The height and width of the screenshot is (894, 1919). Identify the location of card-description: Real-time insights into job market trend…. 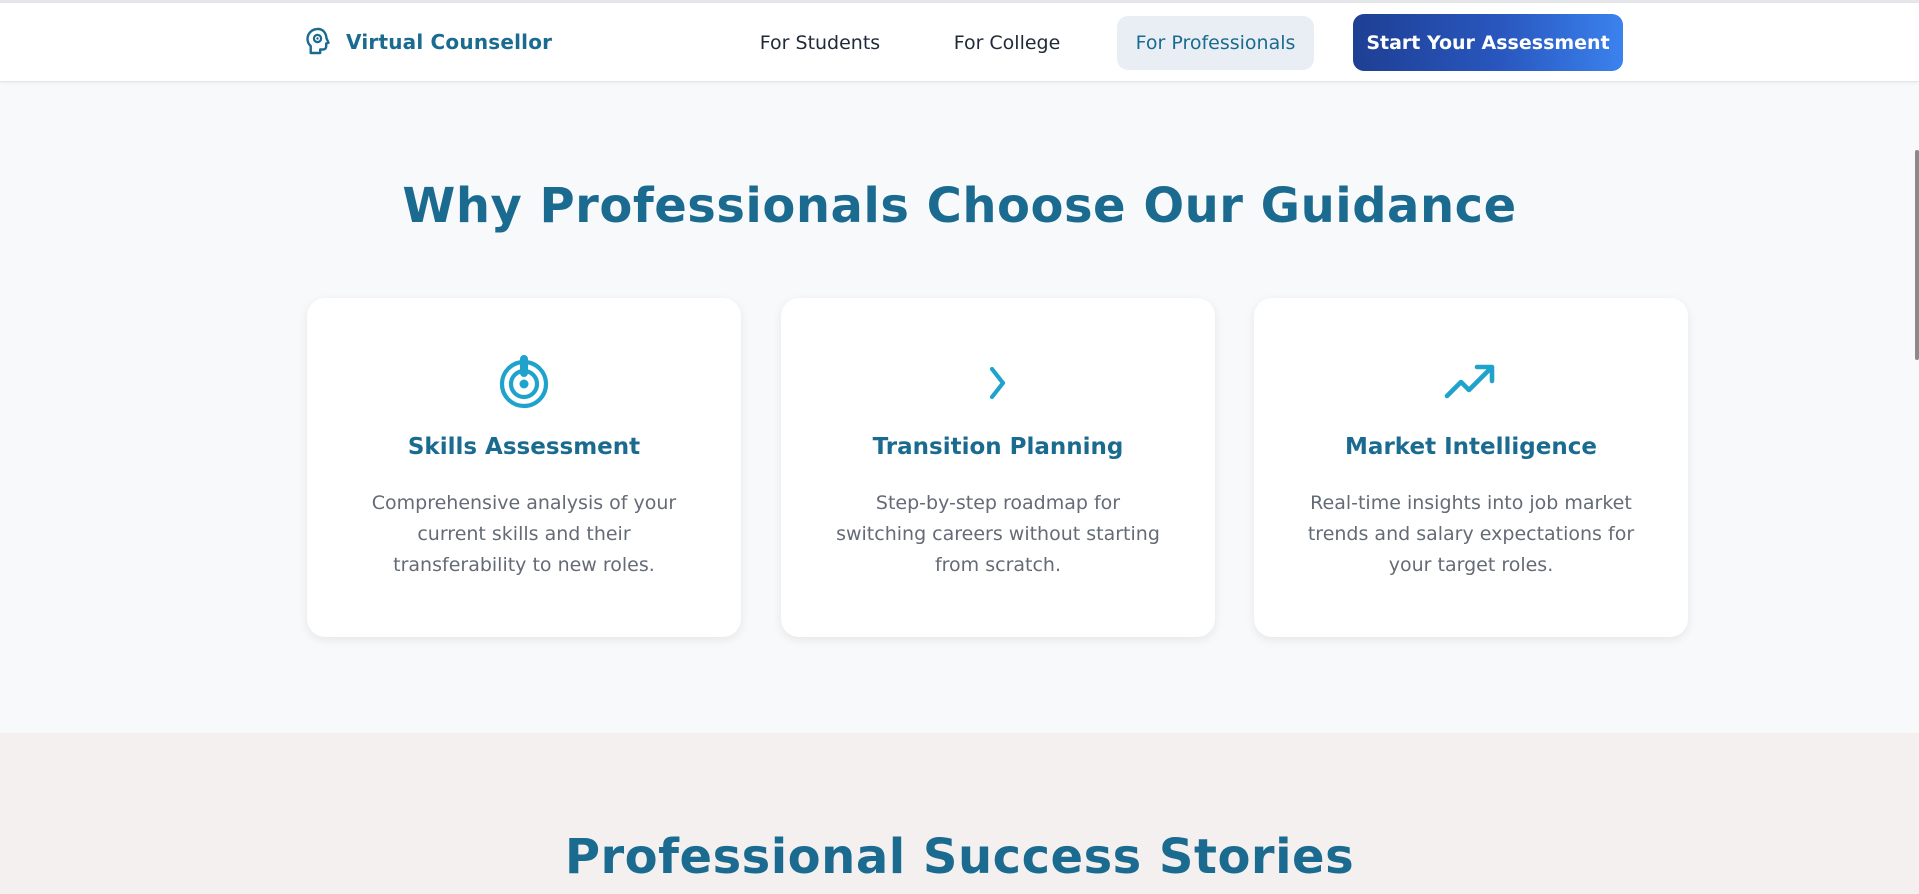
(1471, 534).